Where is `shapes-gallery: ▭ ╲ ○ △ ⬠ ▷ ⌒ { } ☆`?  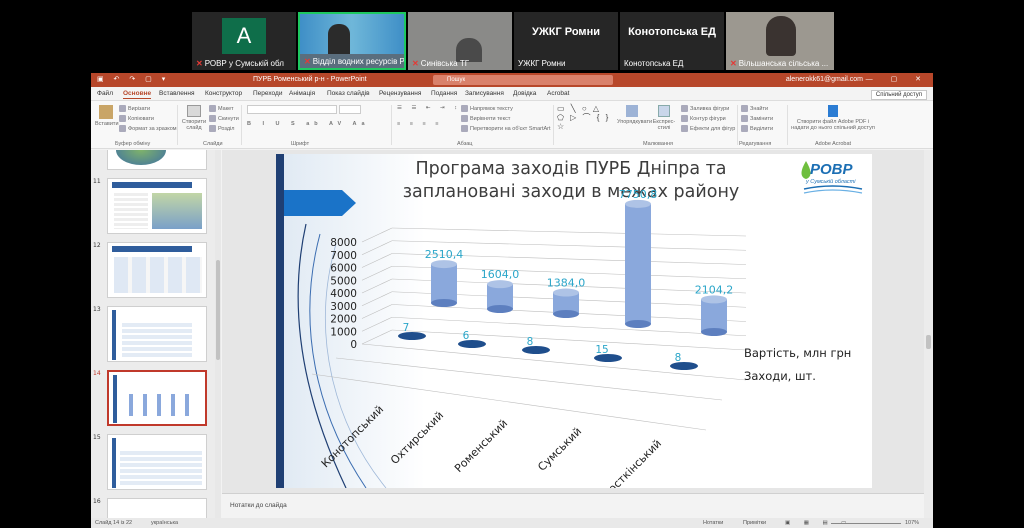 shapes-gallery: ▭ ╲ ○ △ ⬠ ▷ ⌒ { } ☆ is located at coordinates (585, 117).